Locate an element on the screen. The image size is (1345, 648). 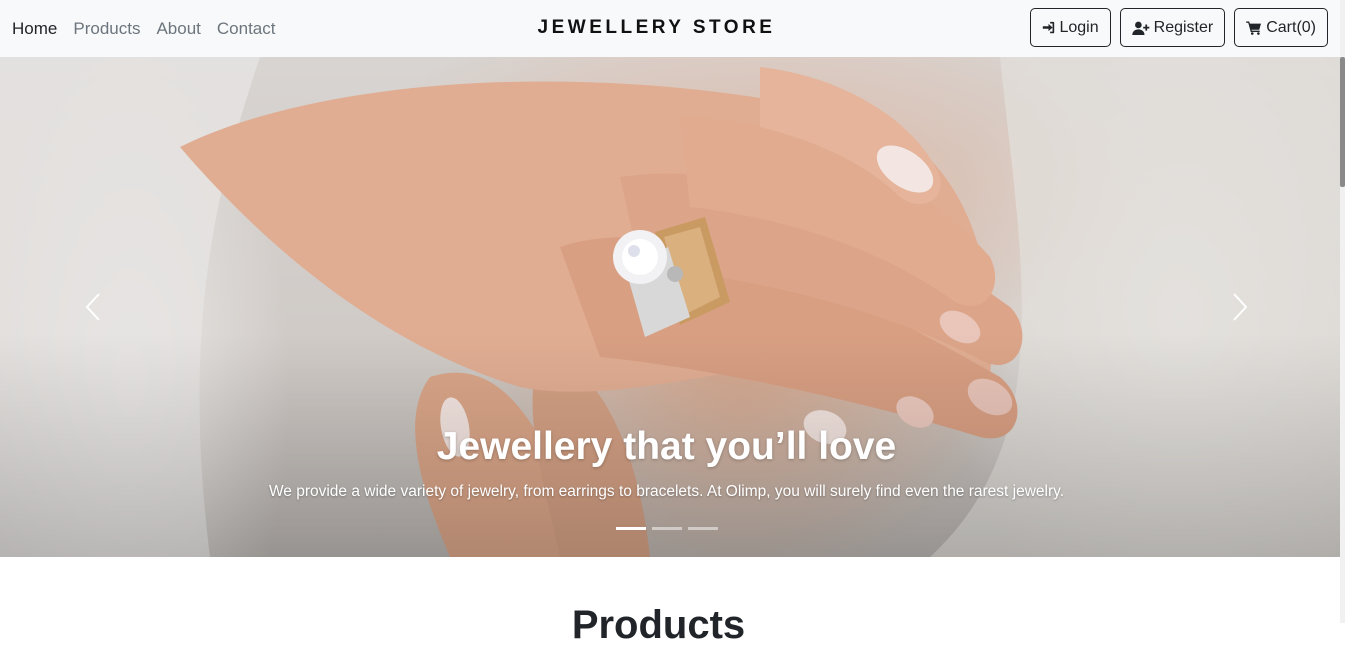
user-plus-icon is located at coordinates (1140, 28).